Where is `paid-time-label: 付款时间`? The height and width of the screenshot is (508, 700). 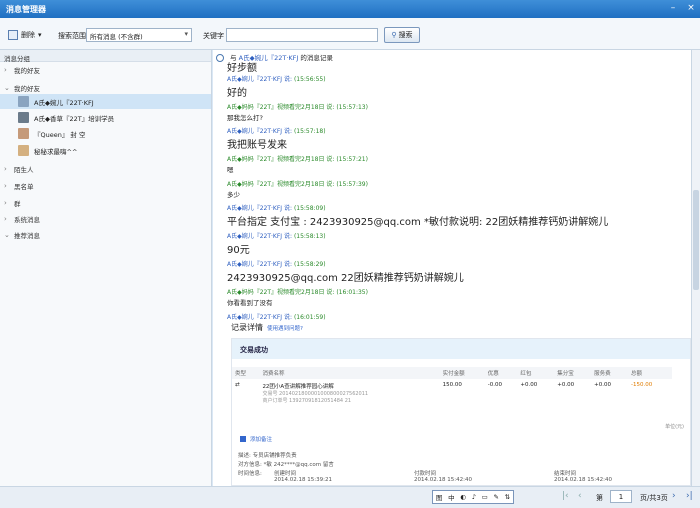
paid-time-label: 付款时间 is located at coordinates (425, 474).